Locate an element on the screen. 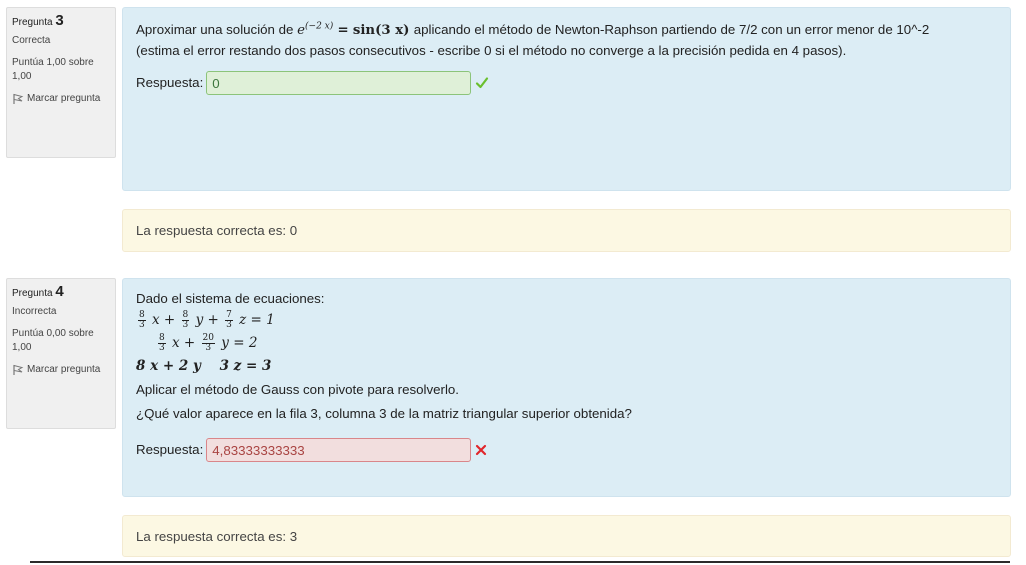 This screenshot has height=565, width=1026. bottom-divider is located at coordinates (513, 562).